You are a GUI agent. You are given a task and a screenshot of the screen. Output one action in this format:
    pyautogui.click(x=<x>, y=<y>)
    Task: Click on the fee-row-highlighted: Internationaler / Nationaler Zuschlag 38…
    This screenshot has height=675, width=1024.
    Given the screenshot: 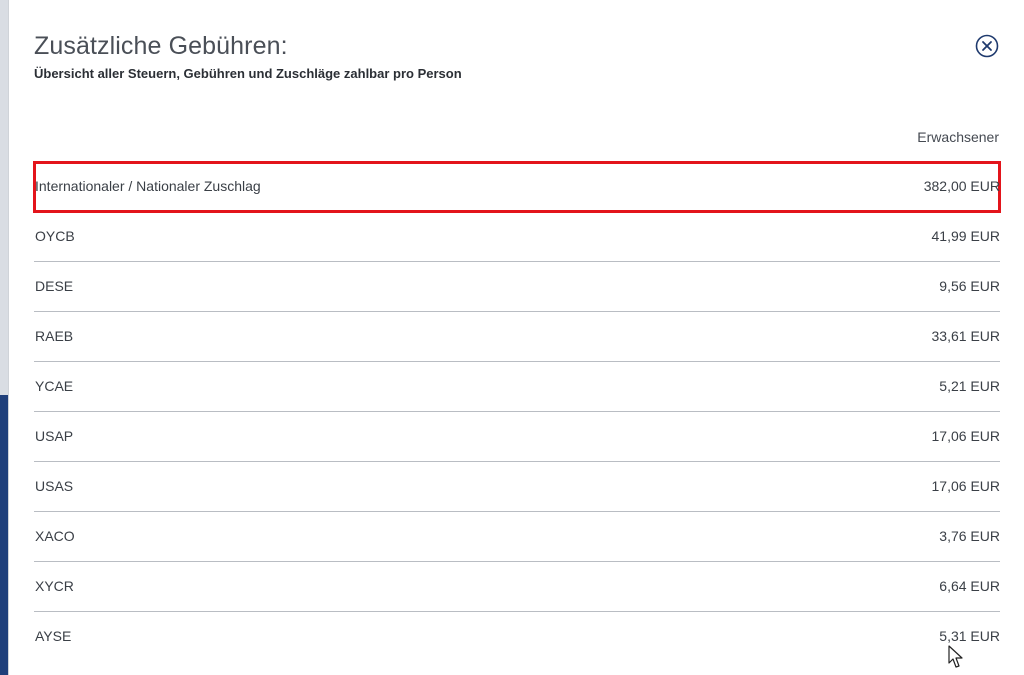 What is the action you would take?
    pyautogui.click(x=517, y=187)
    